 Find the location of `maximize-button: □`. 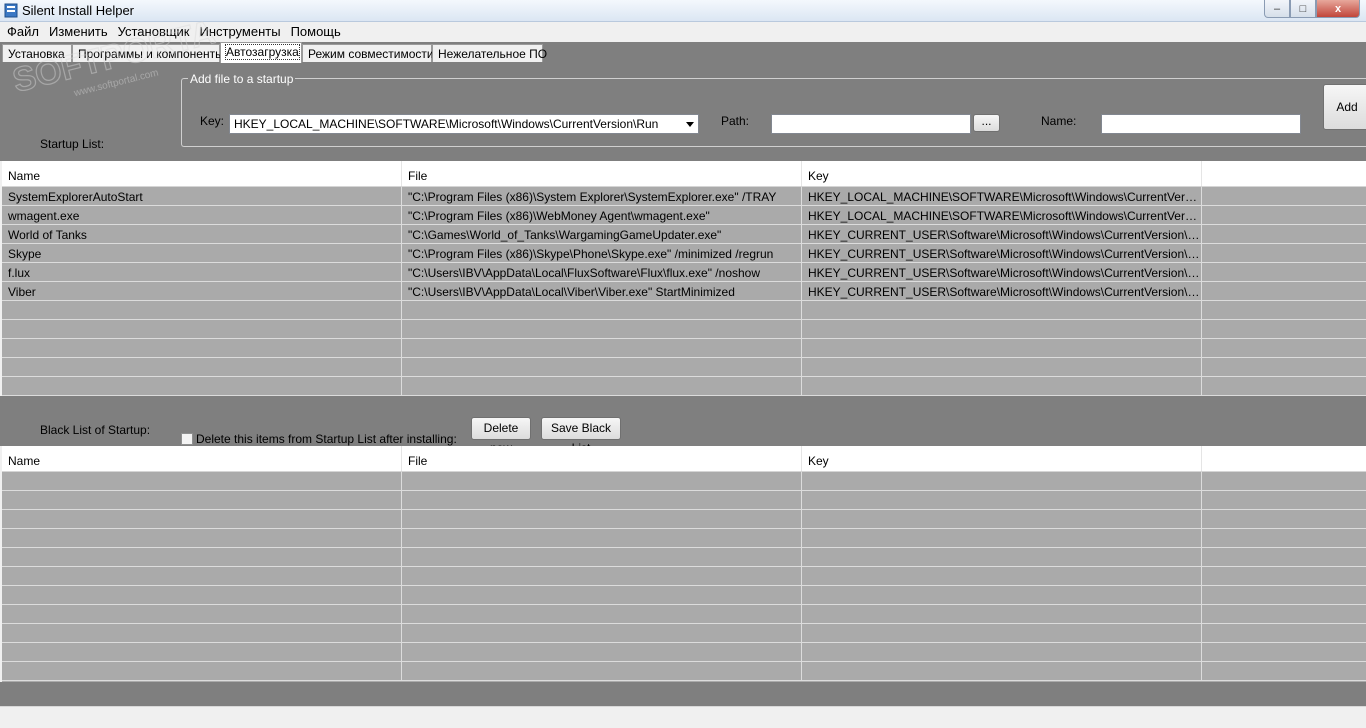

maximize-button: □ is located at coordinates (1303, 9).